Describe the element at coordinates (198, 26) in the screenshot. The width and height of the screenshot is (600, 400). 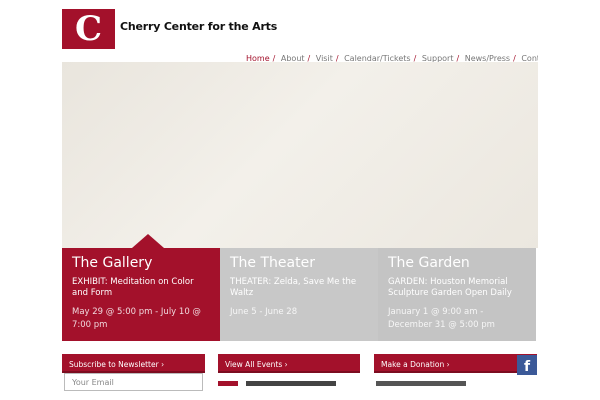
I see `site-name: Cherry Center for the Arts` at that location.